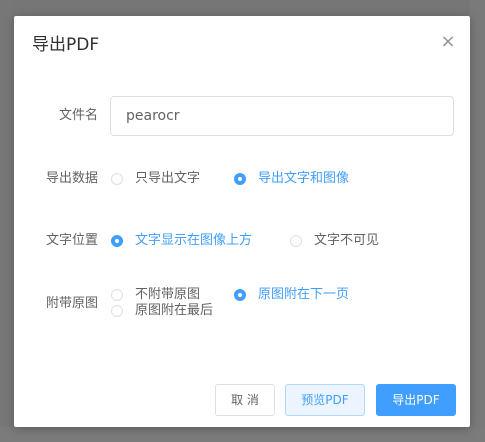  Describe the element at coordinates (71, 240) in the screenshot. I see `text-position-label: 文字位置` at that location.